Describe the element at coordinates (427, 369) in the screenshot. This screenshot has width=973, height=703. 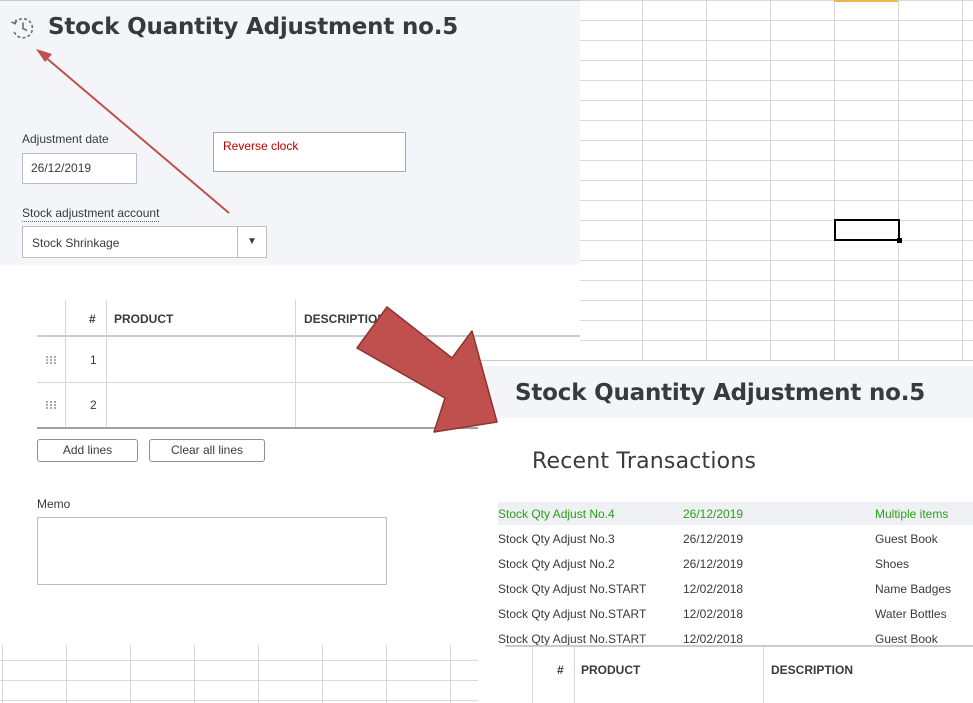
I see `big-arrow-icon` at that location.